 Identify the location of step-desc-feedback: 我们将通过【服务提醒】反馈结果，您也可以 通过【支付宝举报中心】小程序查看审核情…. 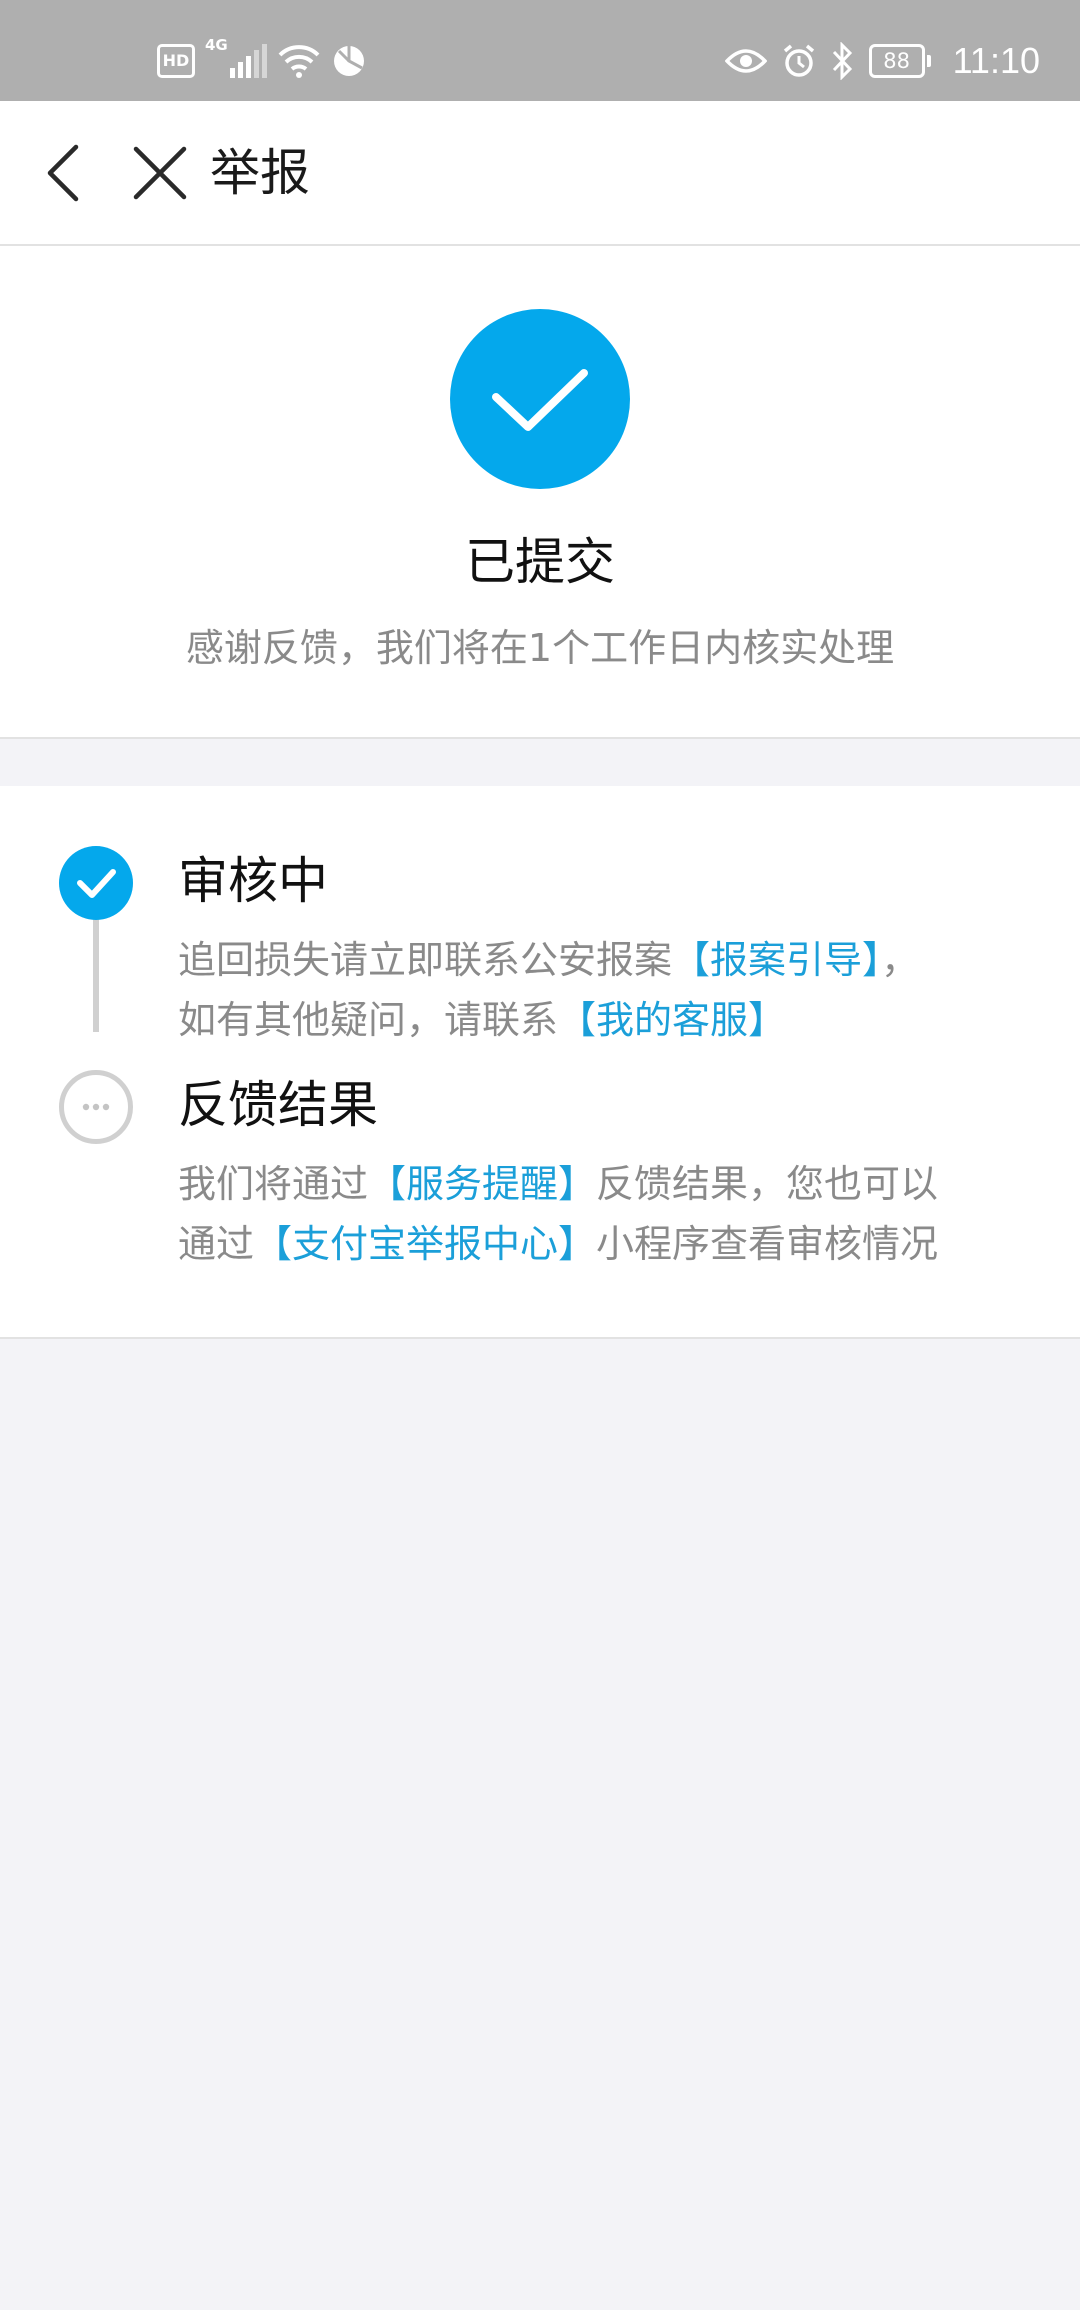
(608, 1214).